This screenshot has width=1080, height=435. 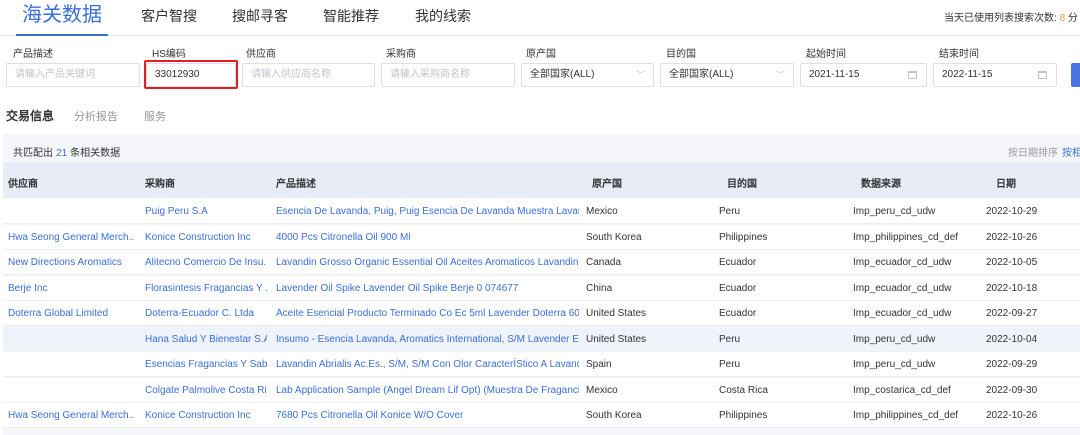 I want to click on cell-origin: United States, so click(x=616, y=313).